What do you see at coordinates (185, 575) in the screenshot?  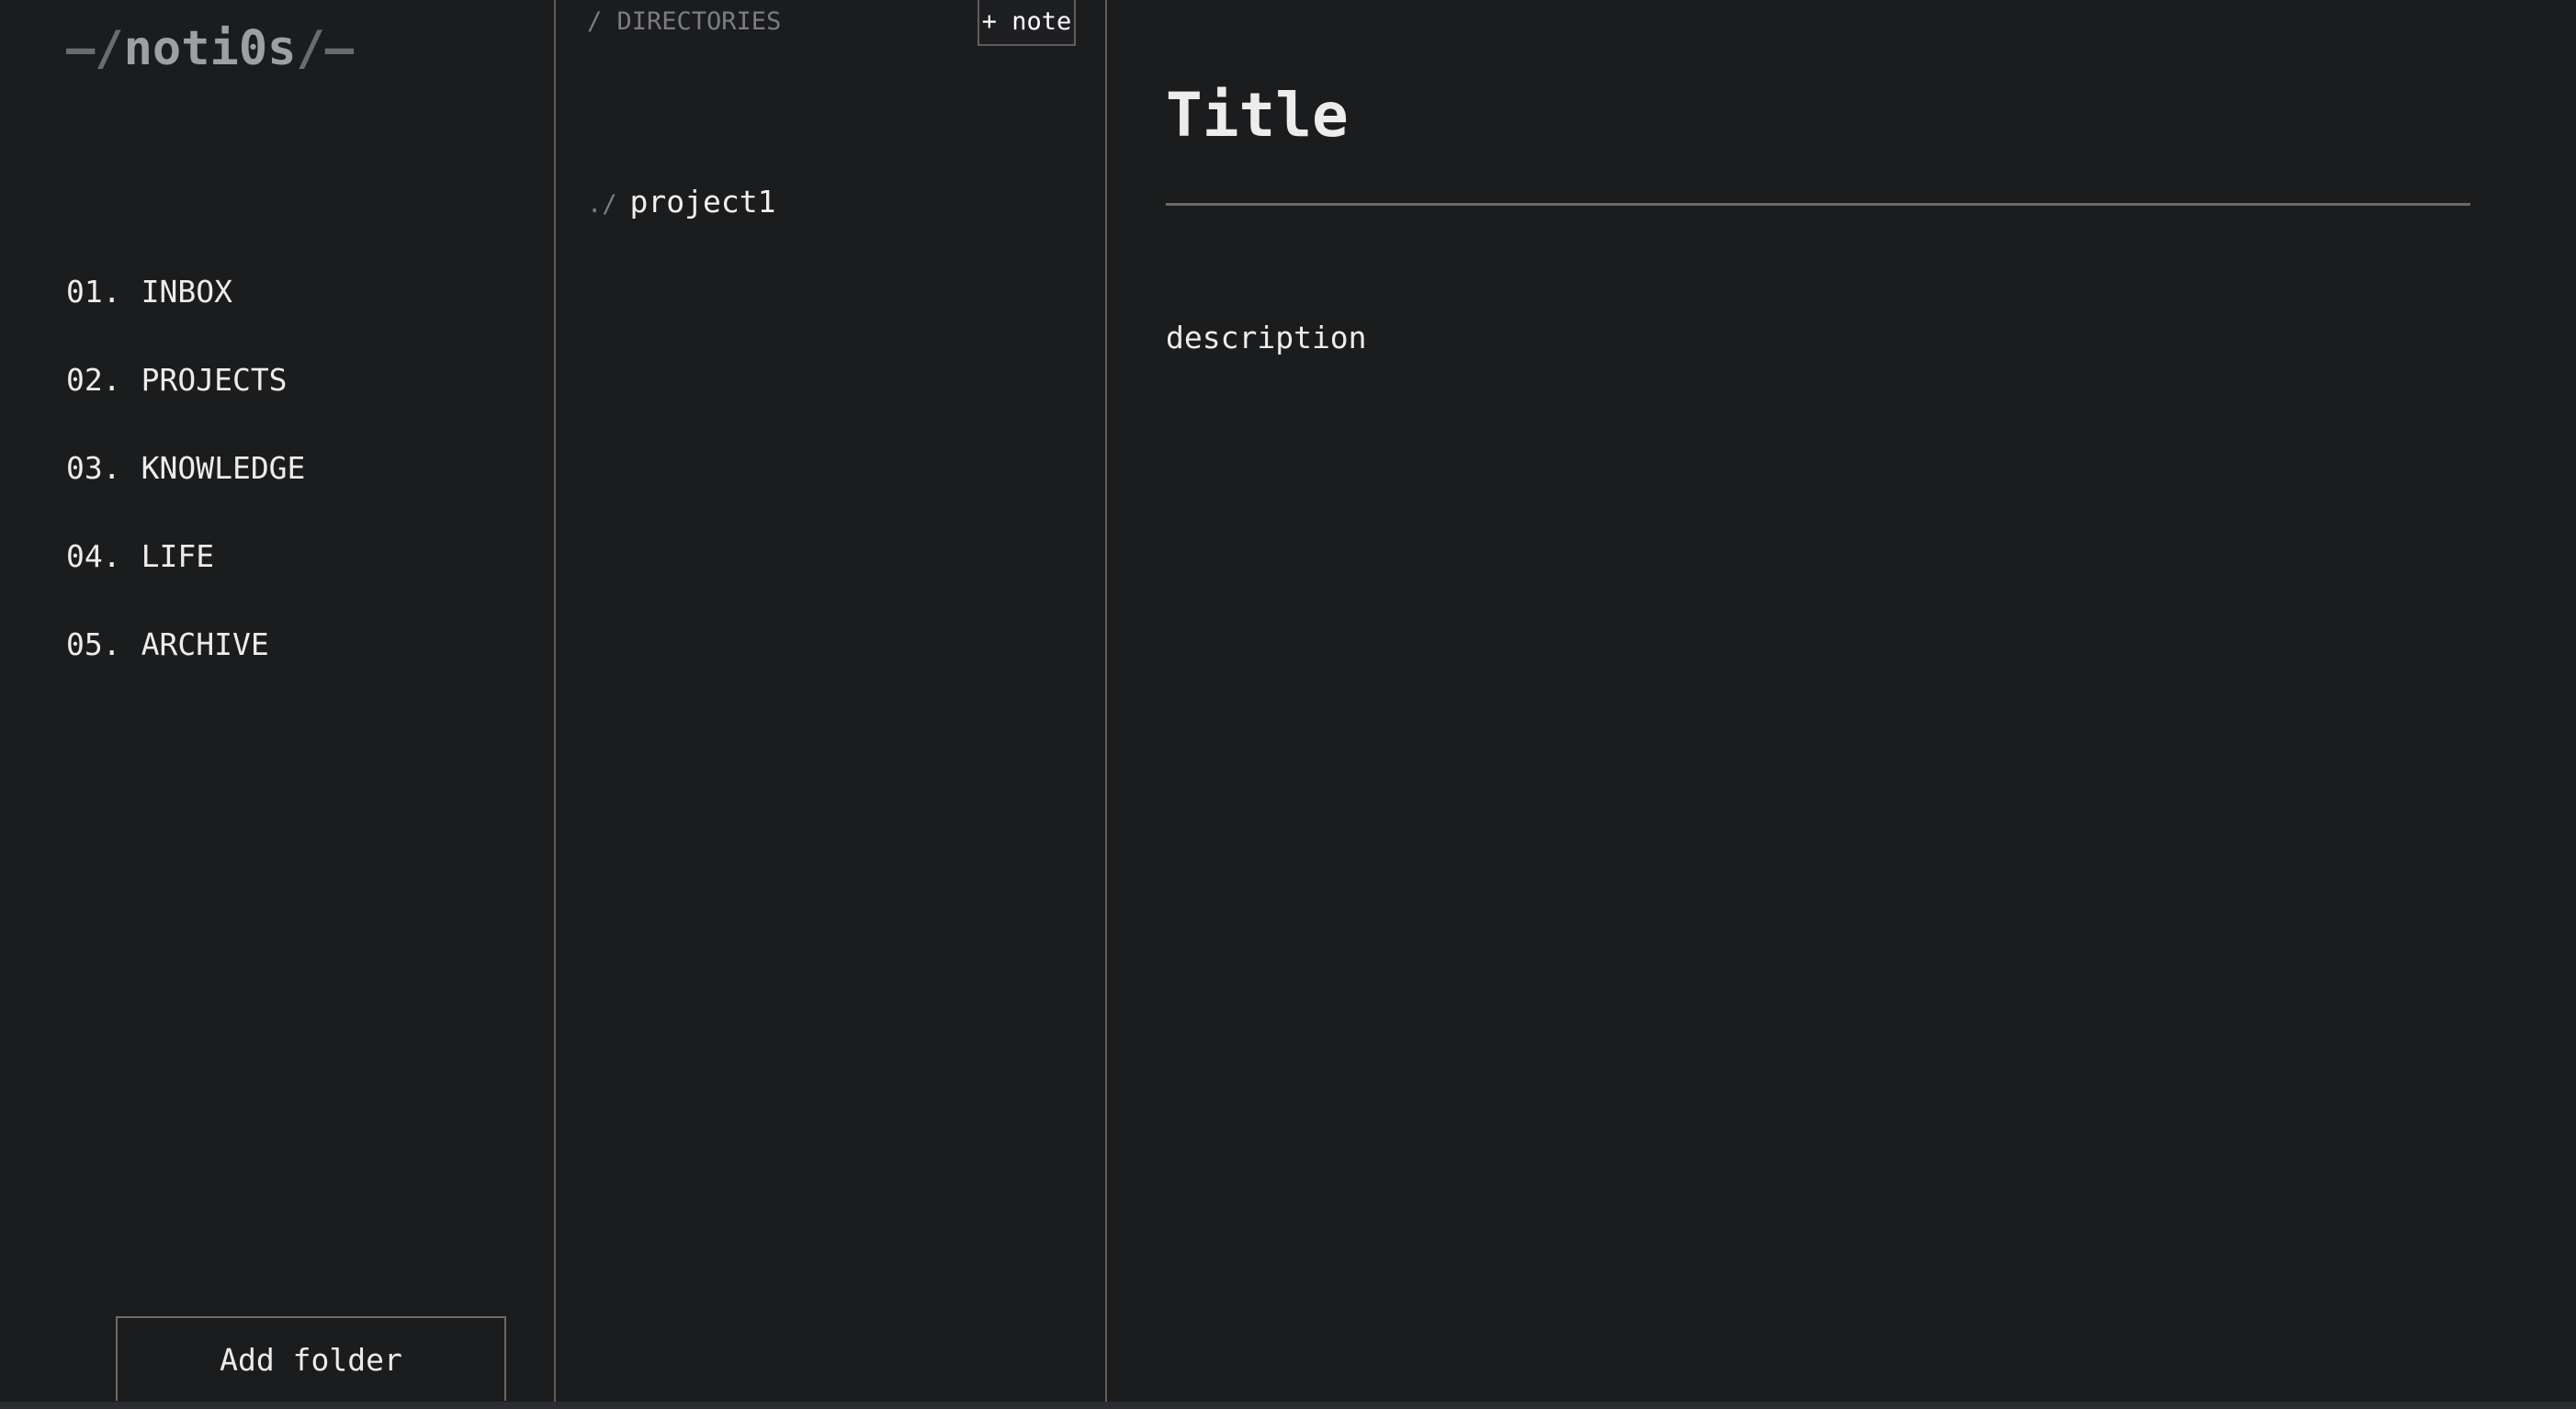 I see `sidebar-item-life: 04. LIFE` at bounding box center [185, 575].